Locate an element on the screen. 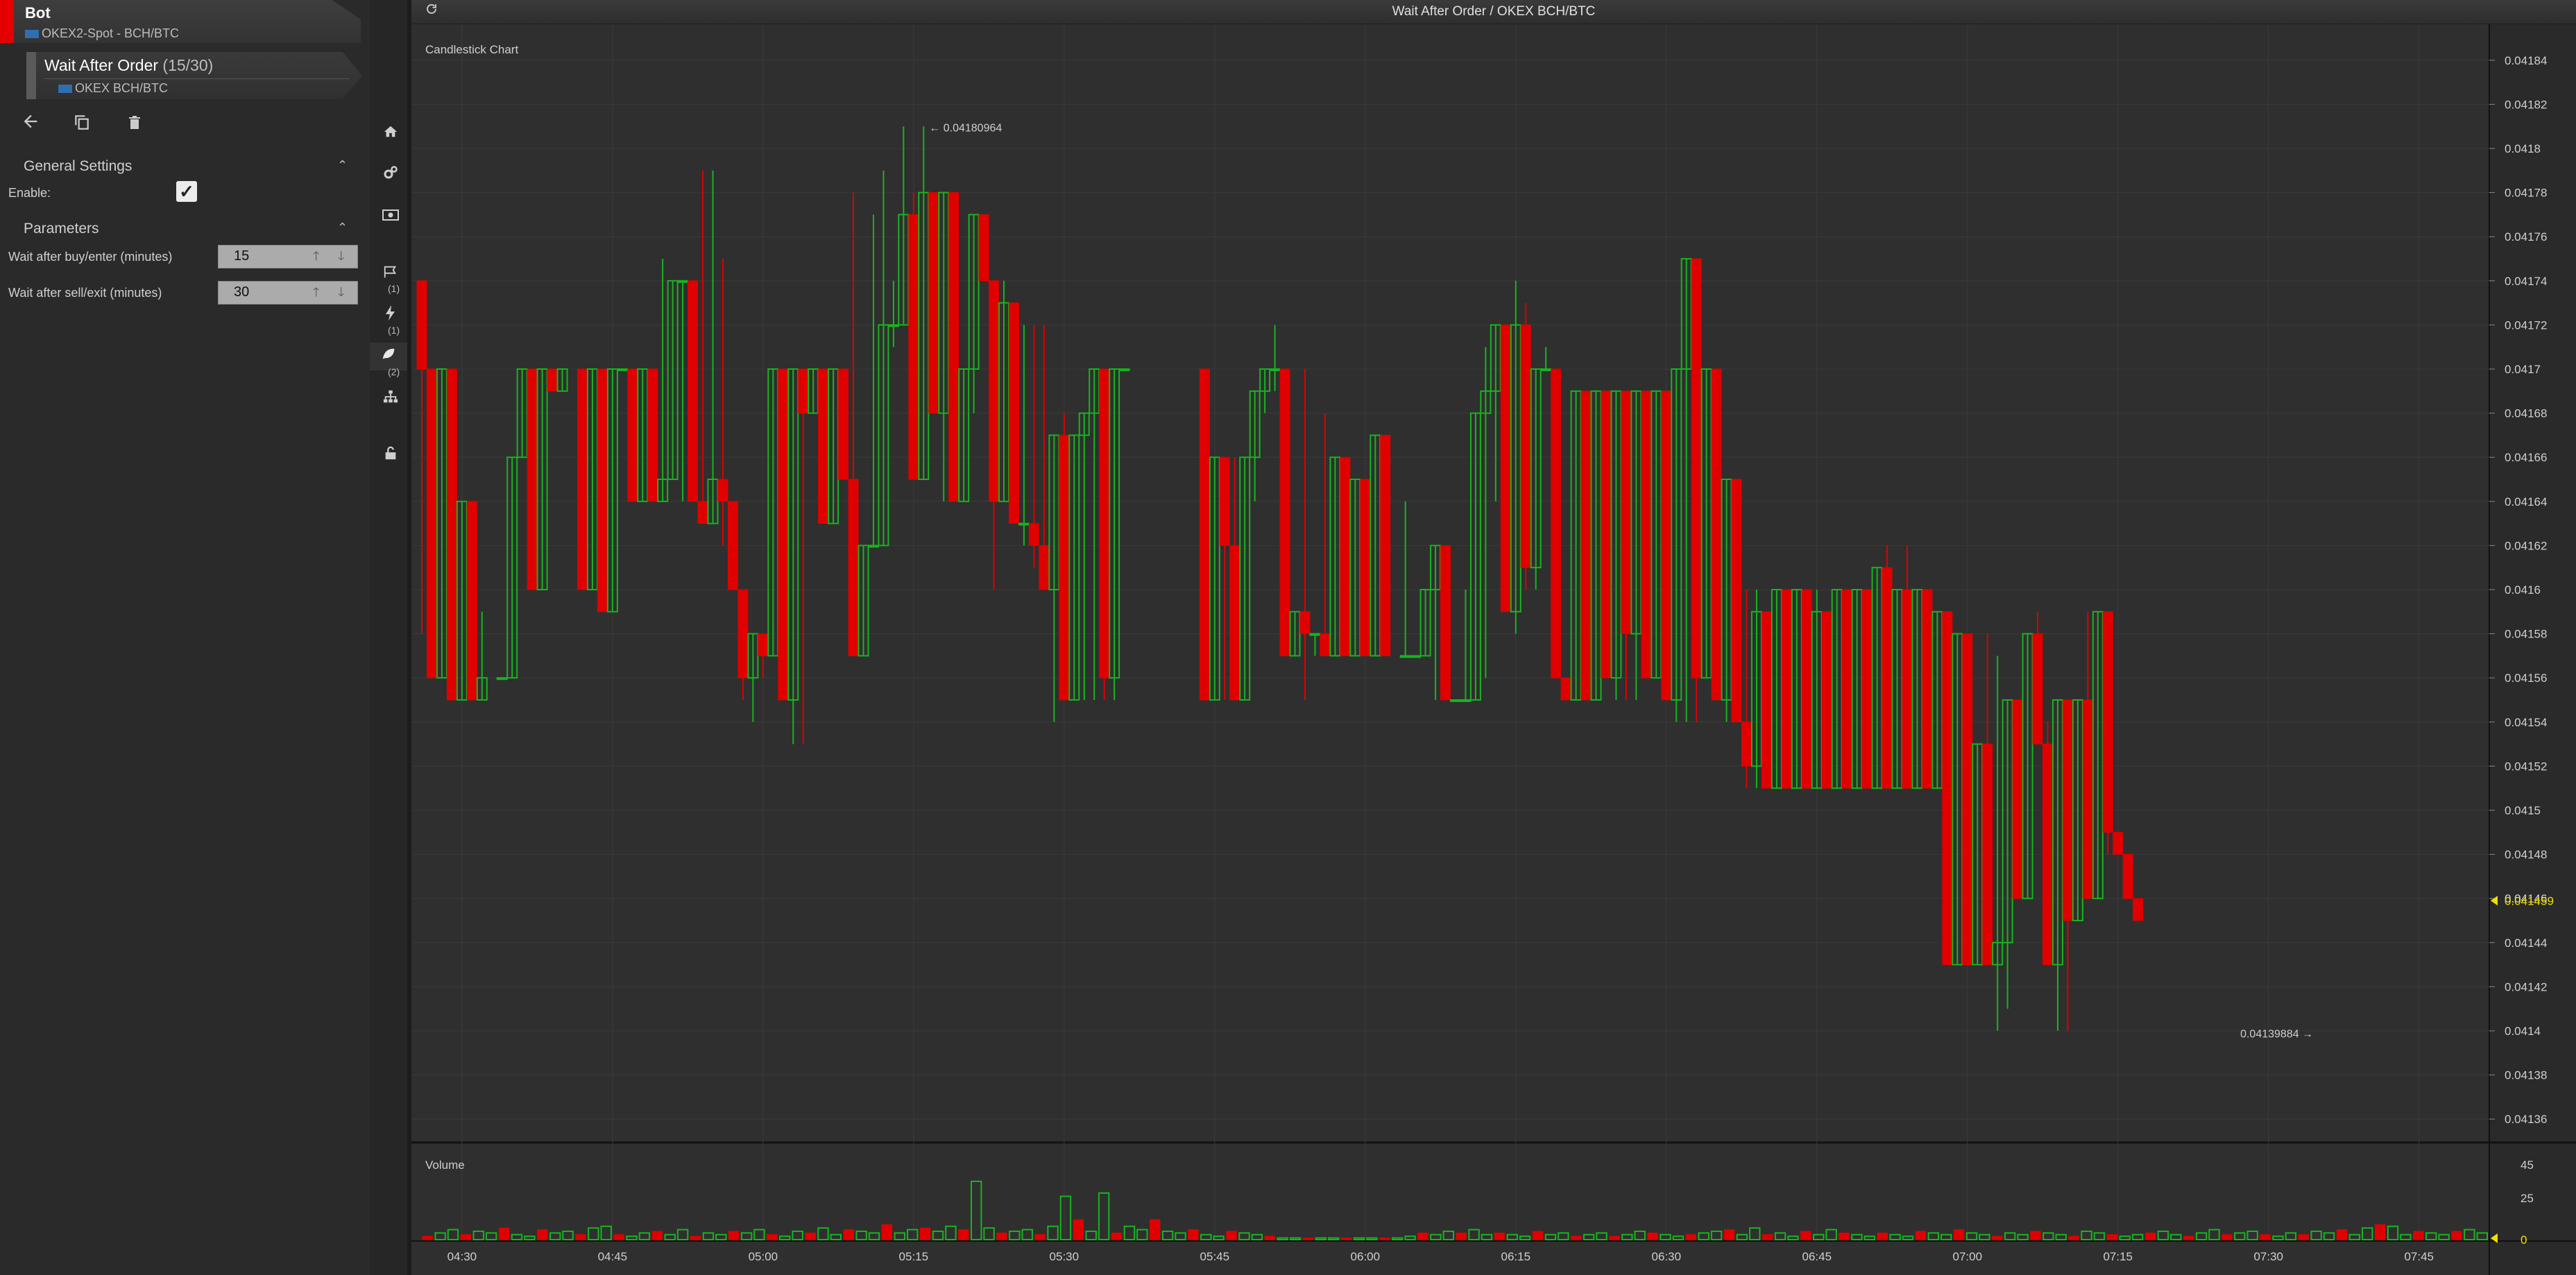 This screenshot has width=2576, height=1275. sitemap-icon is located at coordinates (390, 396).